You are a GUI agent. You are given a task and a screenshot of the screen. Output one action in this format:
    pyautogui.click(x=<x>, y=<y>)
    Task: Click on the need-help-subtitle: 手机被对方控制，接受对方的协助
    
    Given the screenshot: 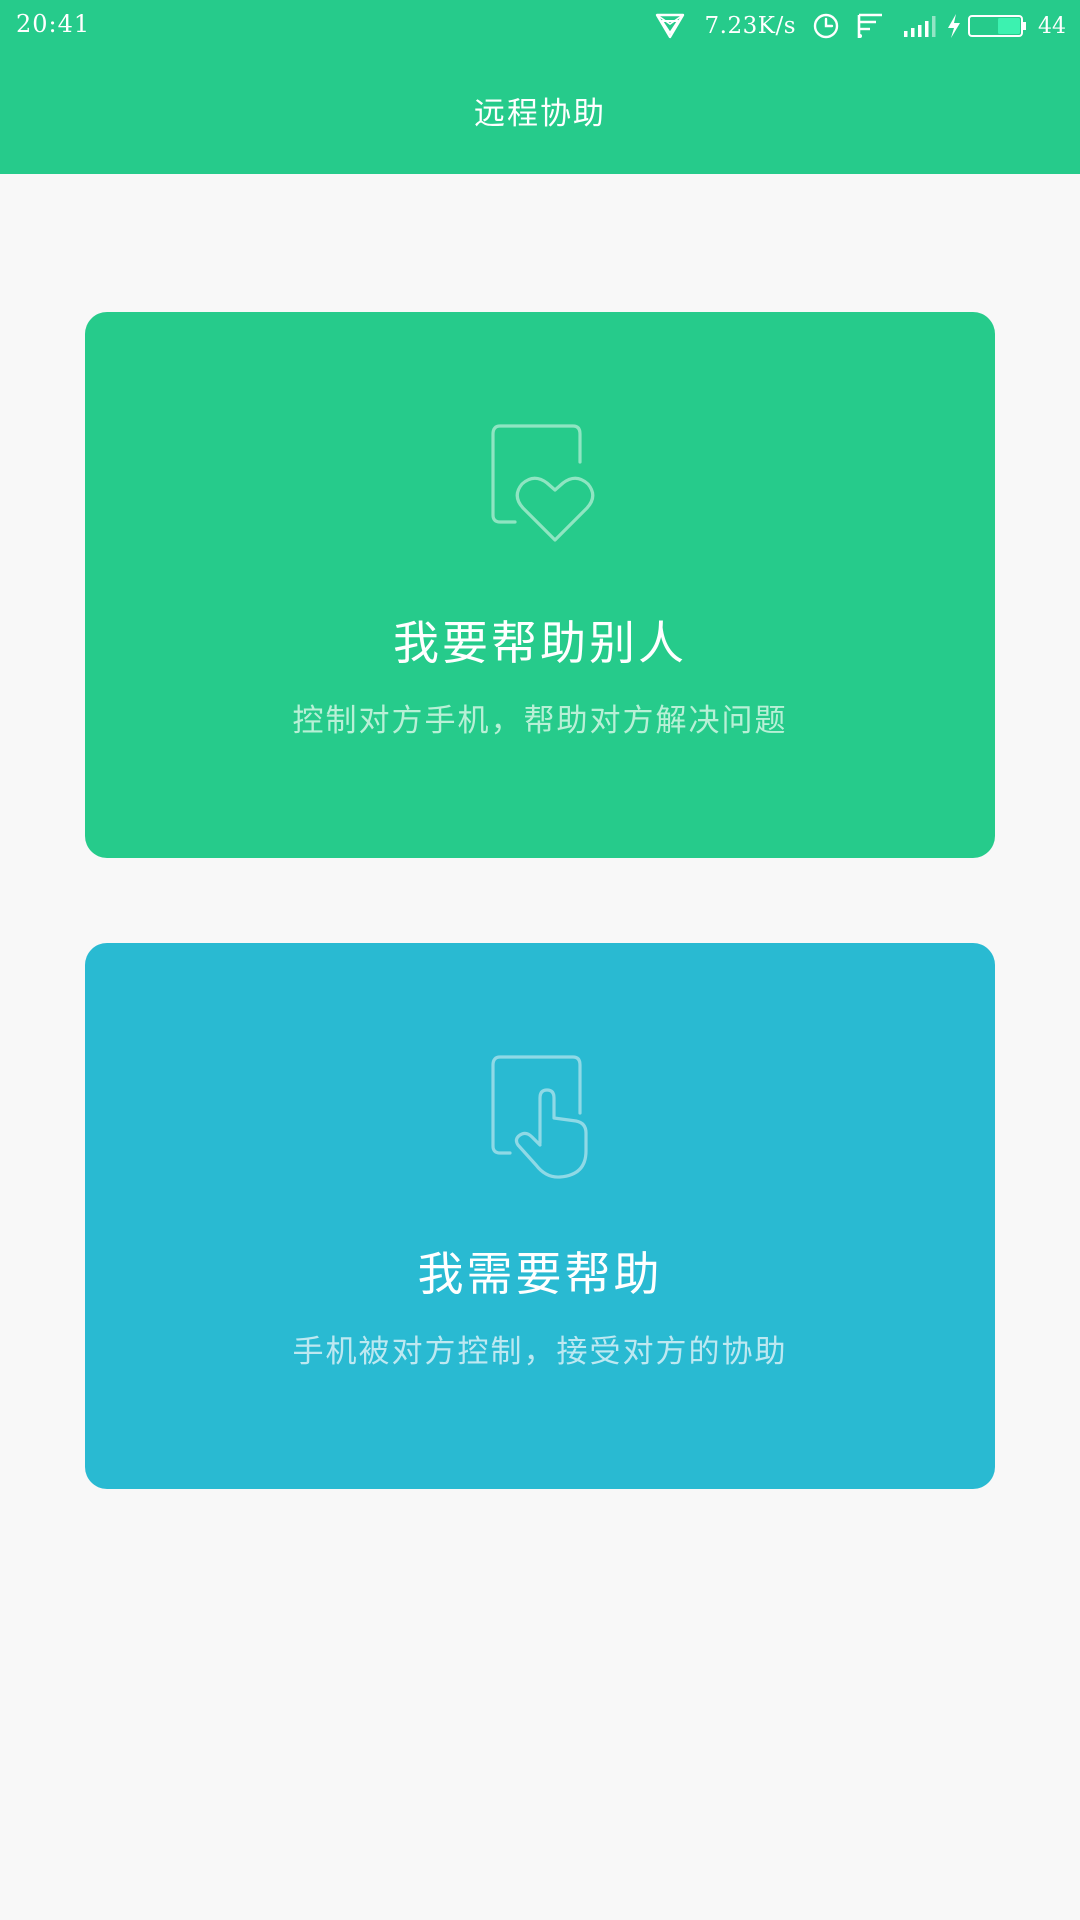 What is the action you would take?
    pyautogui.click(x=540, y=1352)
    